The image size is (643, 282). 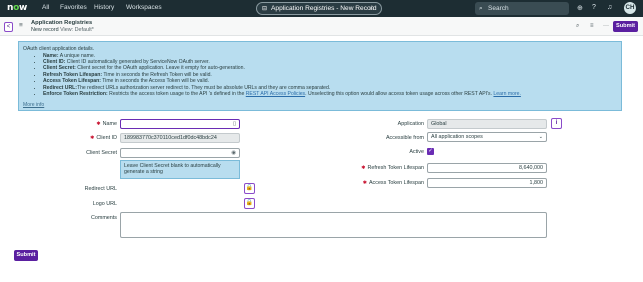 What do you see at coordinates (487, 137) in the screenshot?
I see `accessible-from-select: All application scopes ⌄` at bounding box center [487, 137].